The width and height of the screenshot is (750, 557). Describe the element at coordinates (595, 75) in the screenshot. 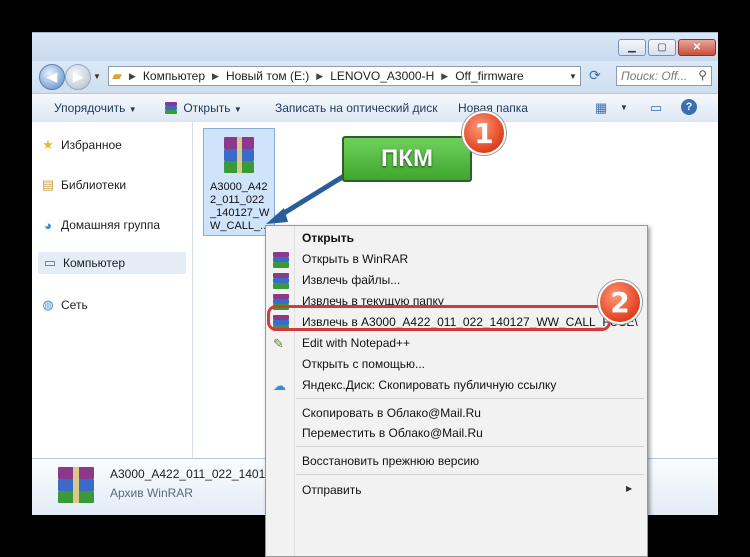

I see `refresh-icon: ⟳` at that location.